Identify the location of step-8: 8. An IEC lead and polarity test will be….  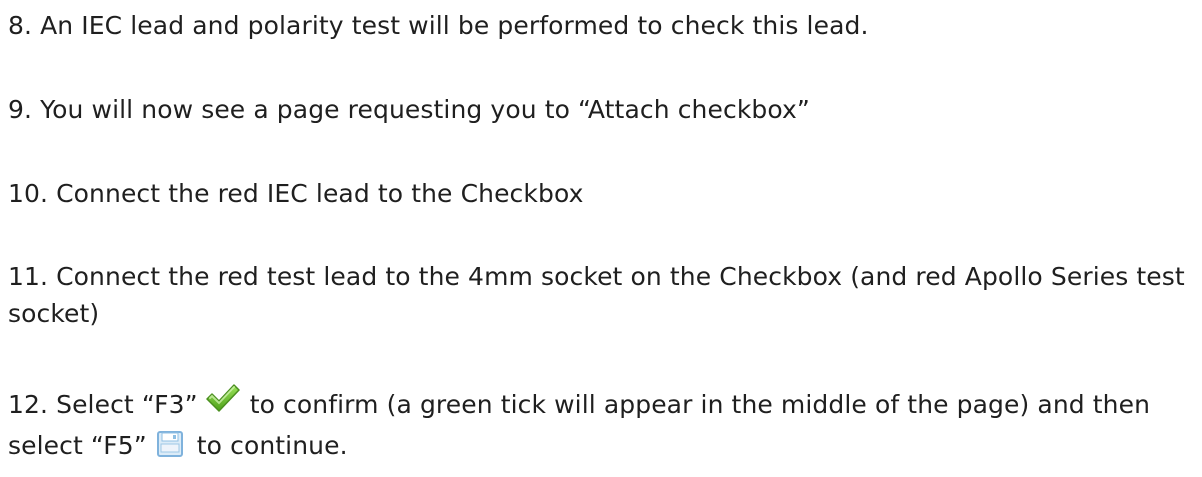
(438, 25).